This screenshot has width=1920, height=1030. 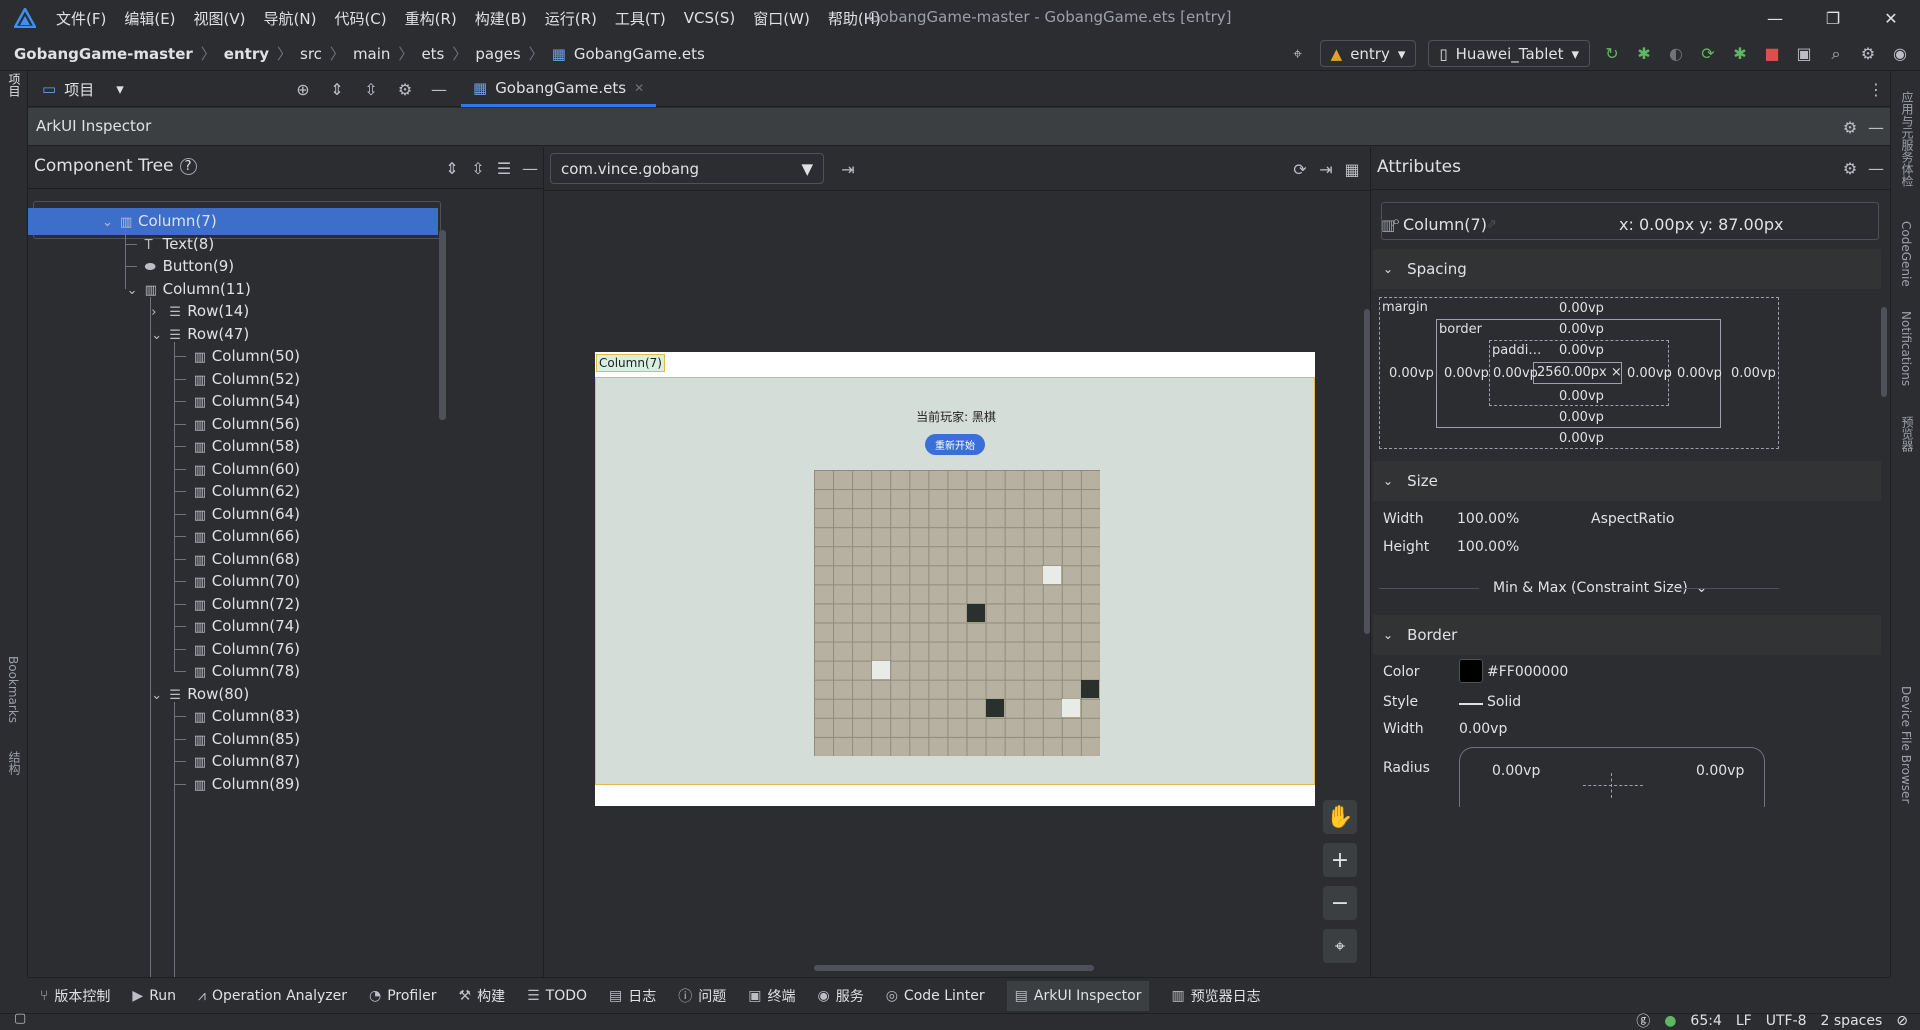 What do you see at coordinates (497, 54) in the screenshot?
I see `breadcrumb-item: pages` at bounding box center [497, 54].